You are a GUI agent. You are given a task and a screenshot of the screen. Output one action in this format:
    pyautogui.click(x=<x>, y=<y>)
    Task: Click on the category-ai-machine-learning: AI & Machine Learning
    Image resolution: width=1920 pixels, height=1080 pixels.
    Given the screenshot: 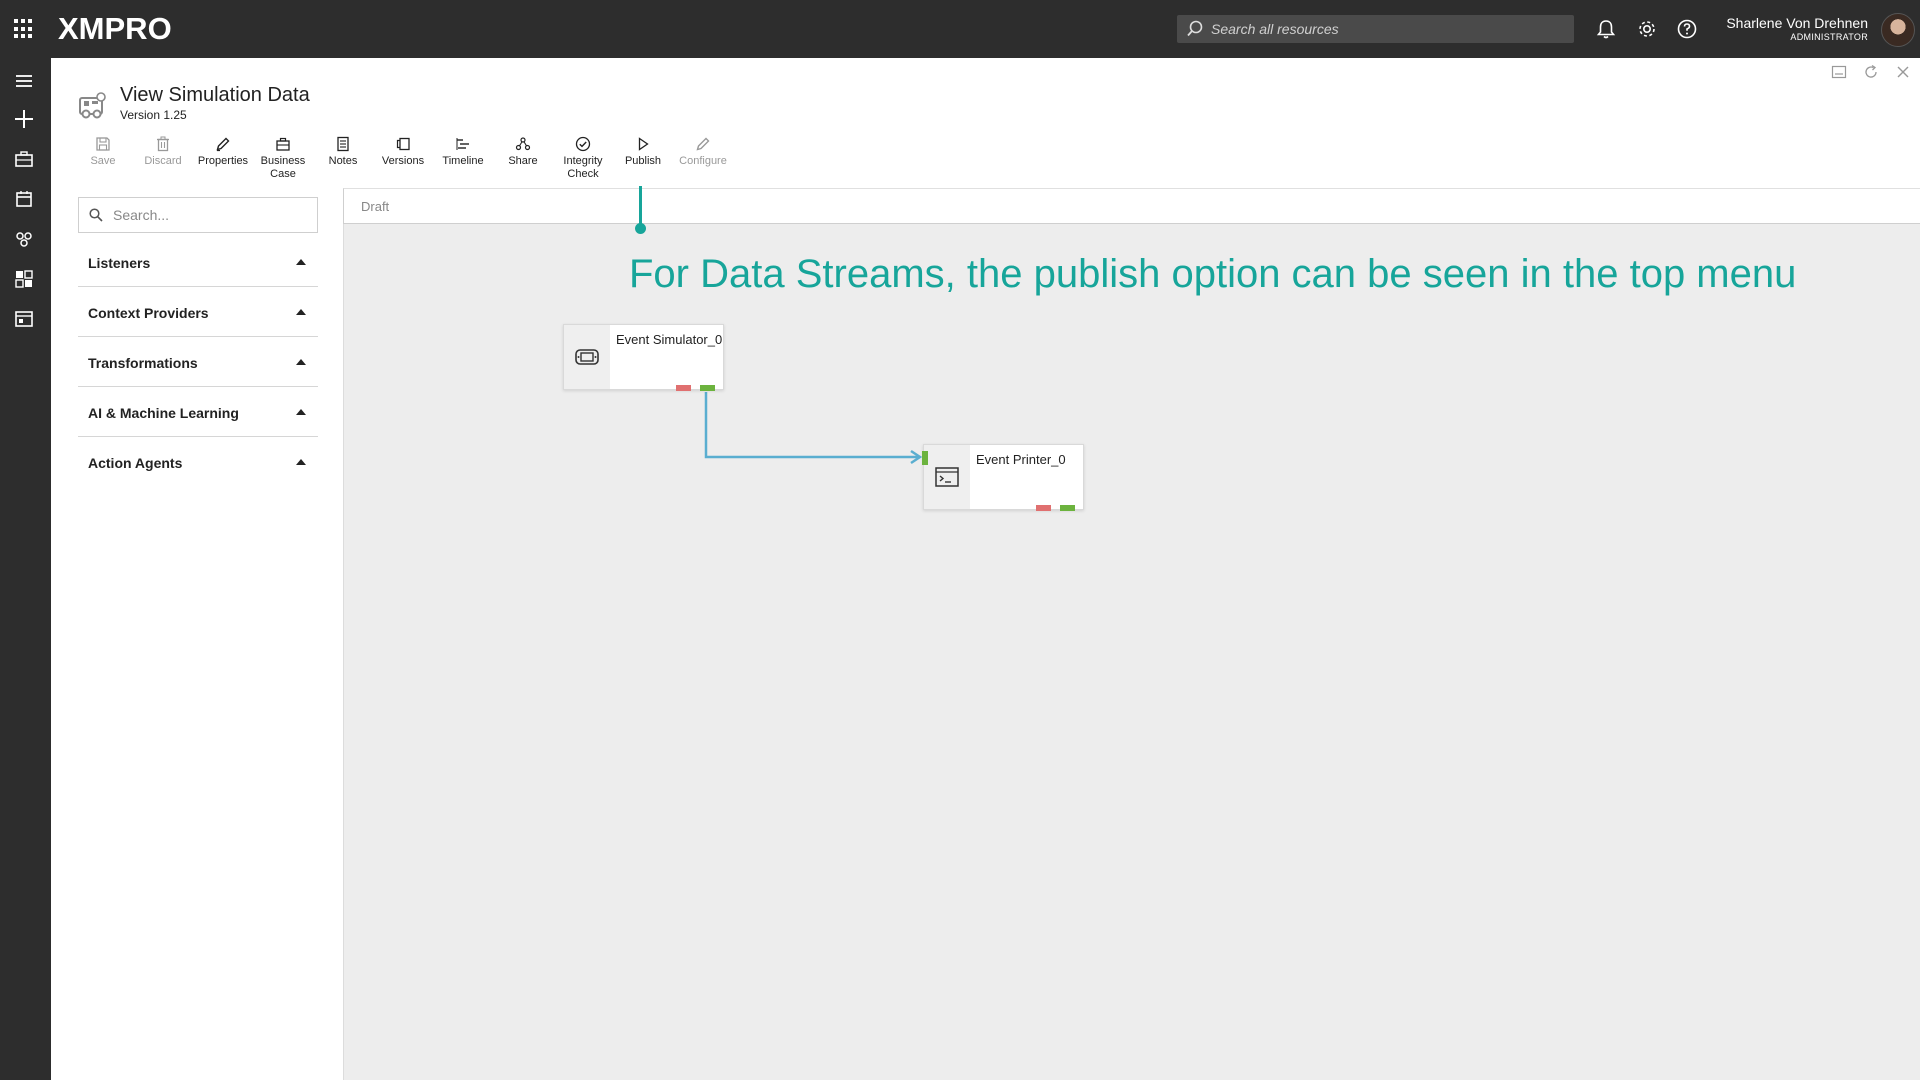 What is the action you would take?
    pyautogui.click(x=198, y=412)
    